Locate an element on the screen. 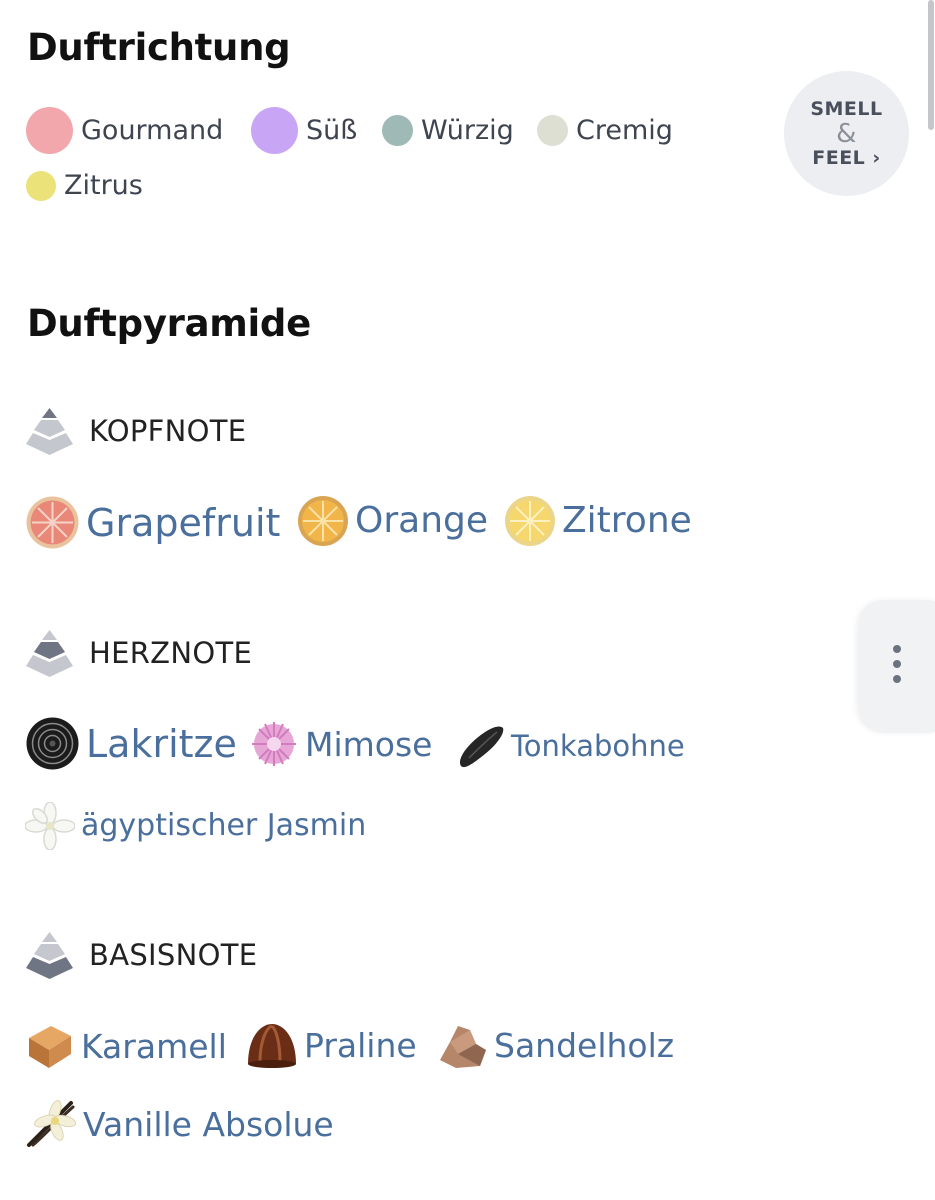 The height and width of the screenshot is (1200, 935). more-vertical-icon is located at coordinates (897, 664).